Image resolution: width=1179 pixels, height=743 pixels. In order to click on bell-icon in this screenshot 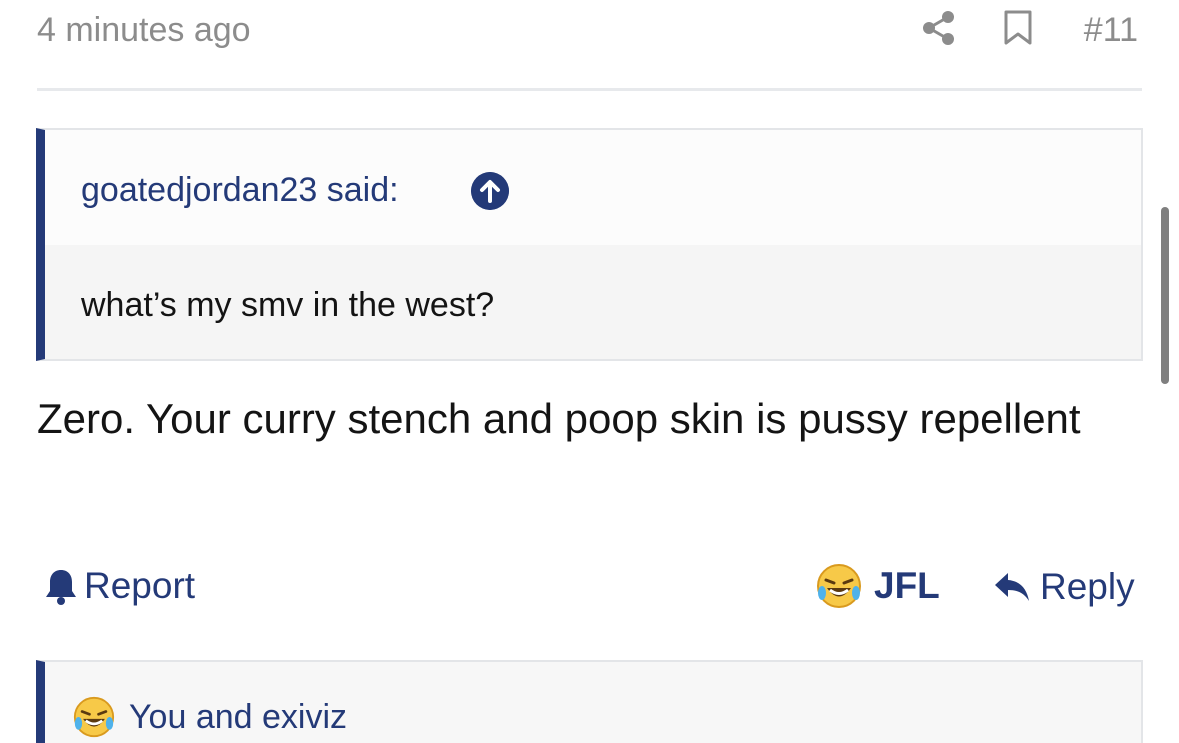, I will do `click(61, 587)`.